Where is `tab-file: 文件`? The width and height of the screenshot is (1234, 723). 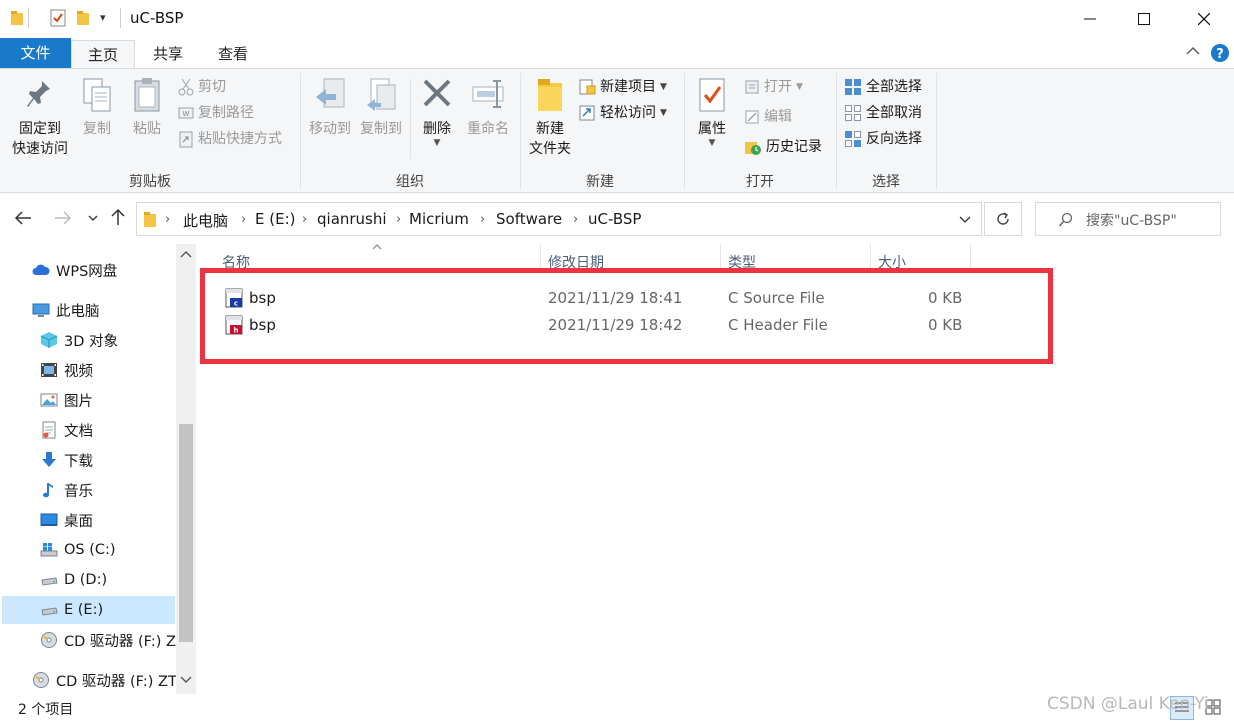
tab-file: 文件 is located at coordinates (35, 53).